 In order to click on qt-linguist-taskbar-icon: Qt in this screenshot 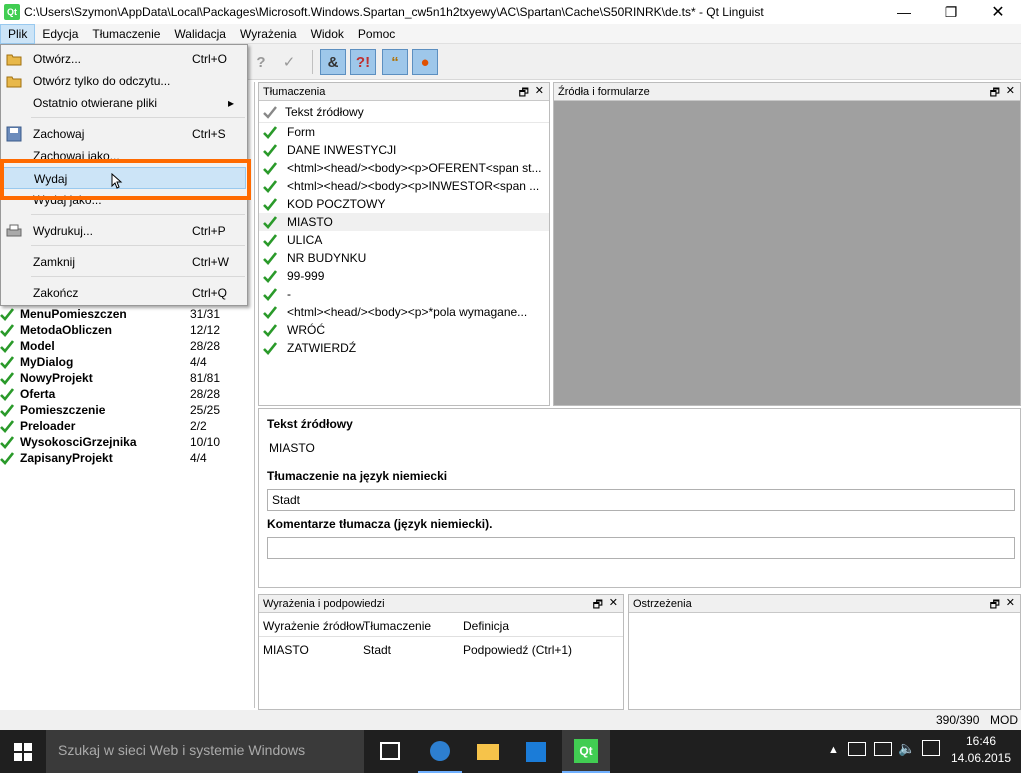, I will do `click(586, 751)`.